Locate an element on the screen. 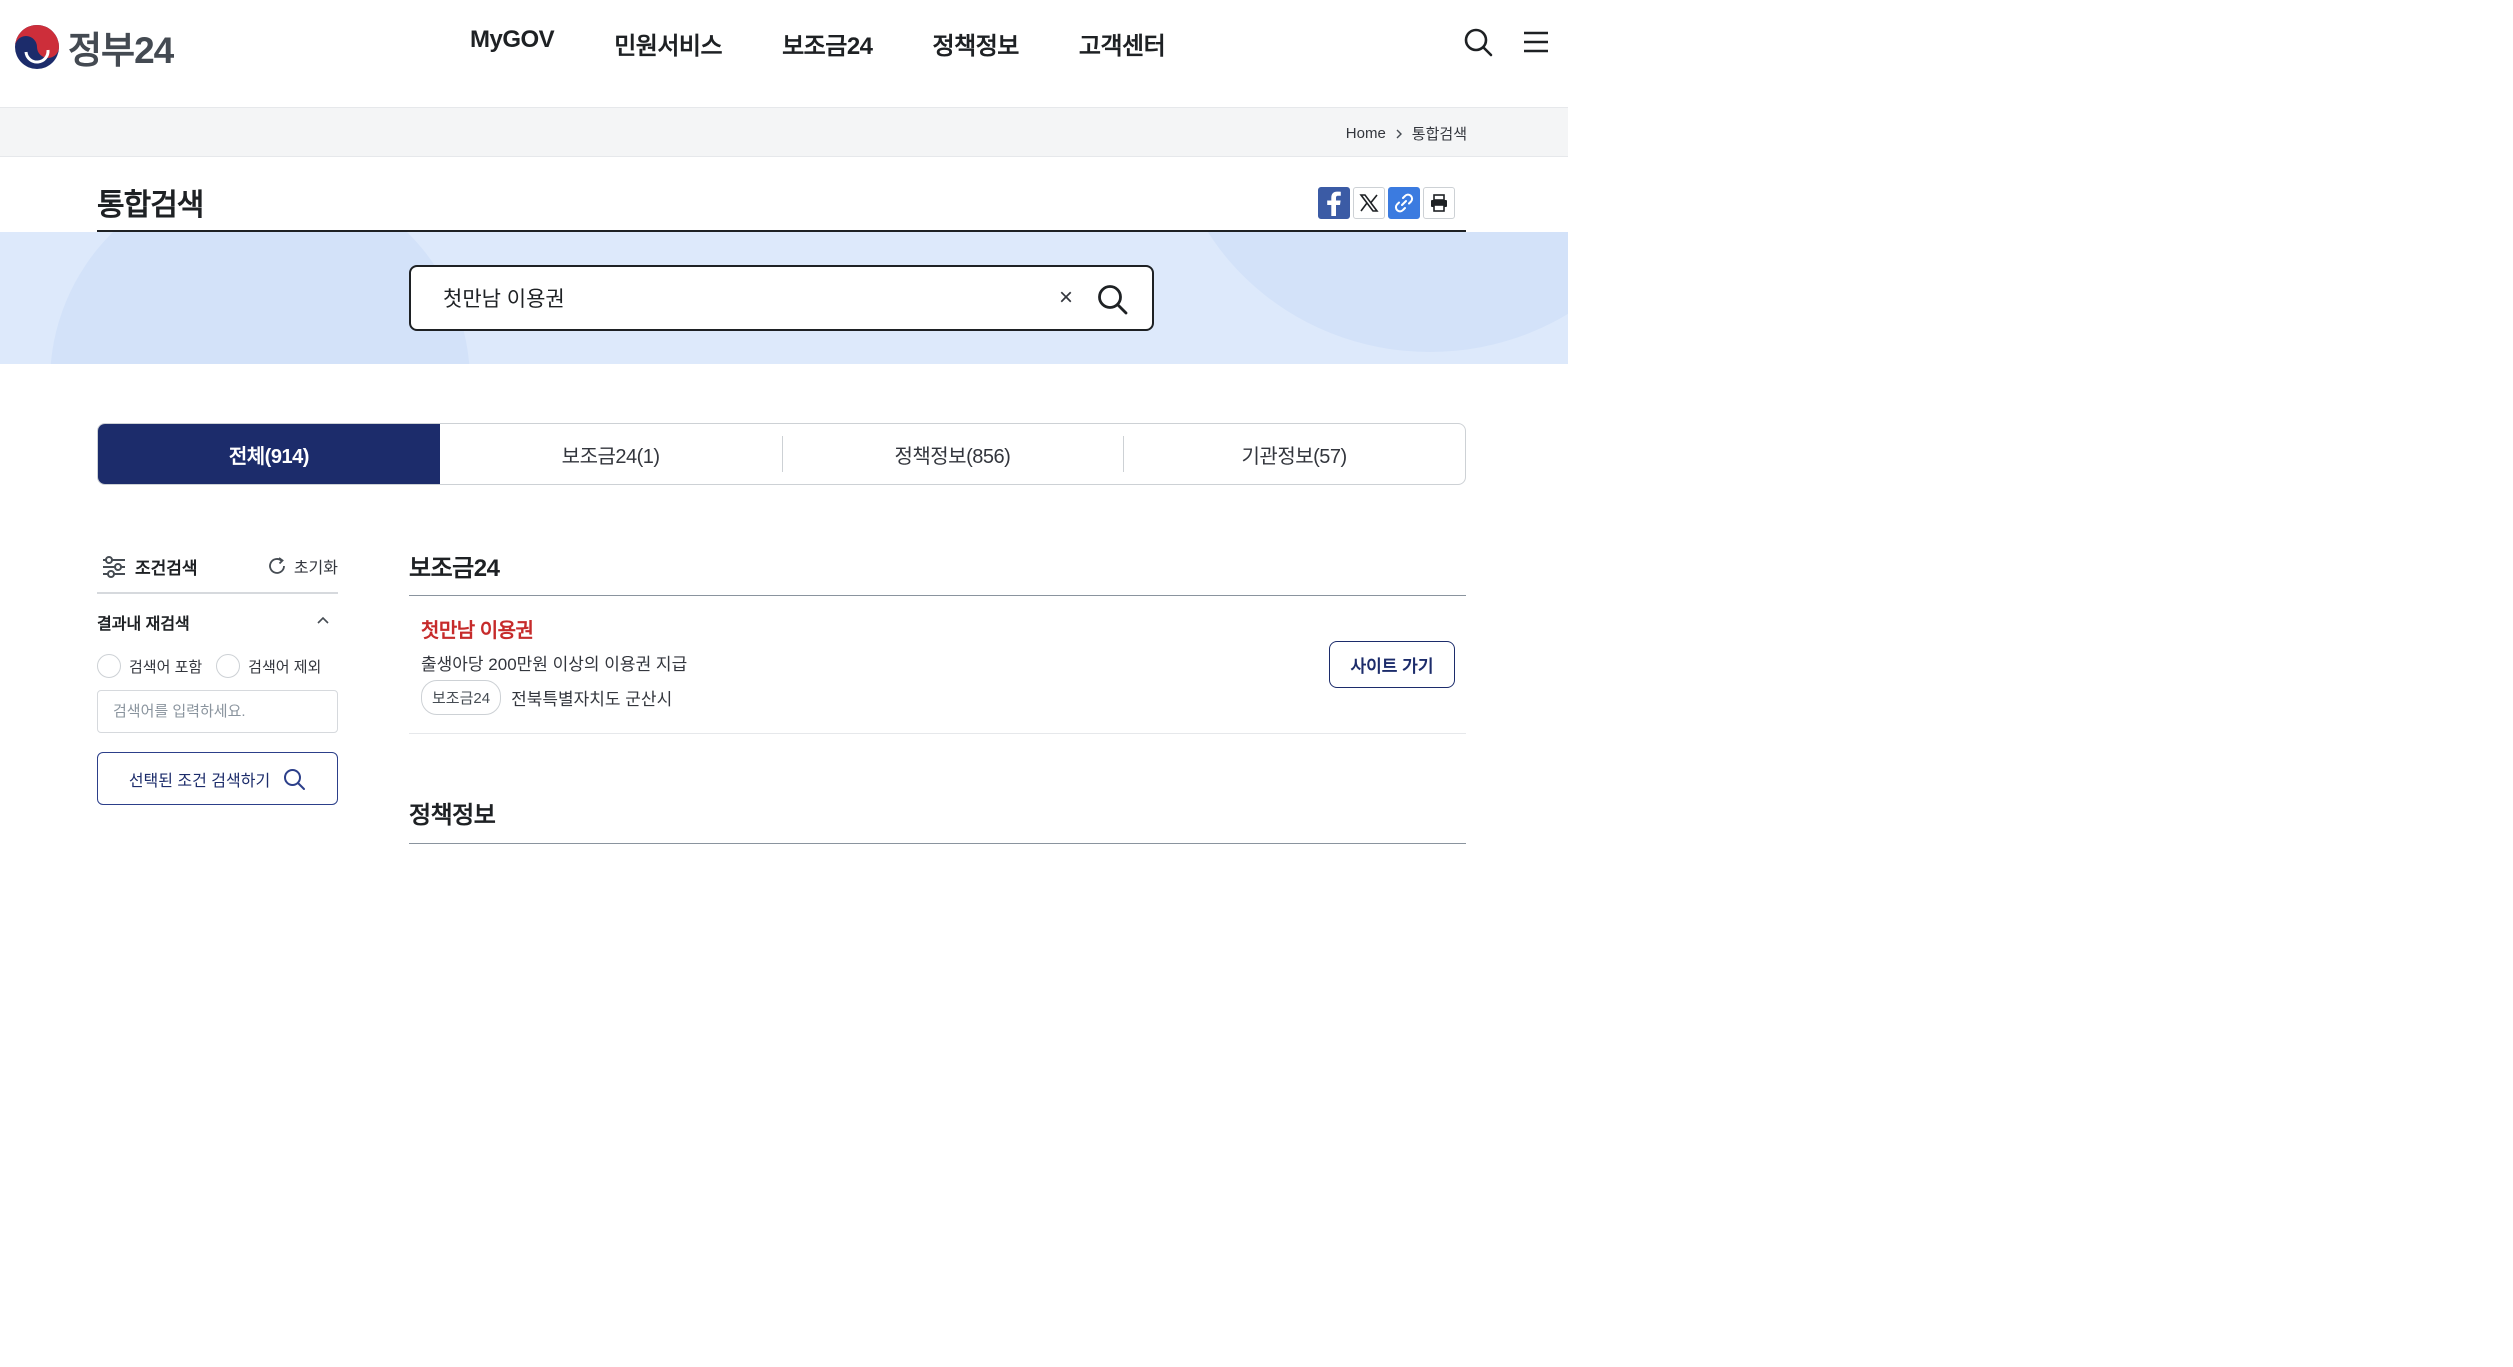  reset-button: 초기화 is located at coordinates (302, 566).